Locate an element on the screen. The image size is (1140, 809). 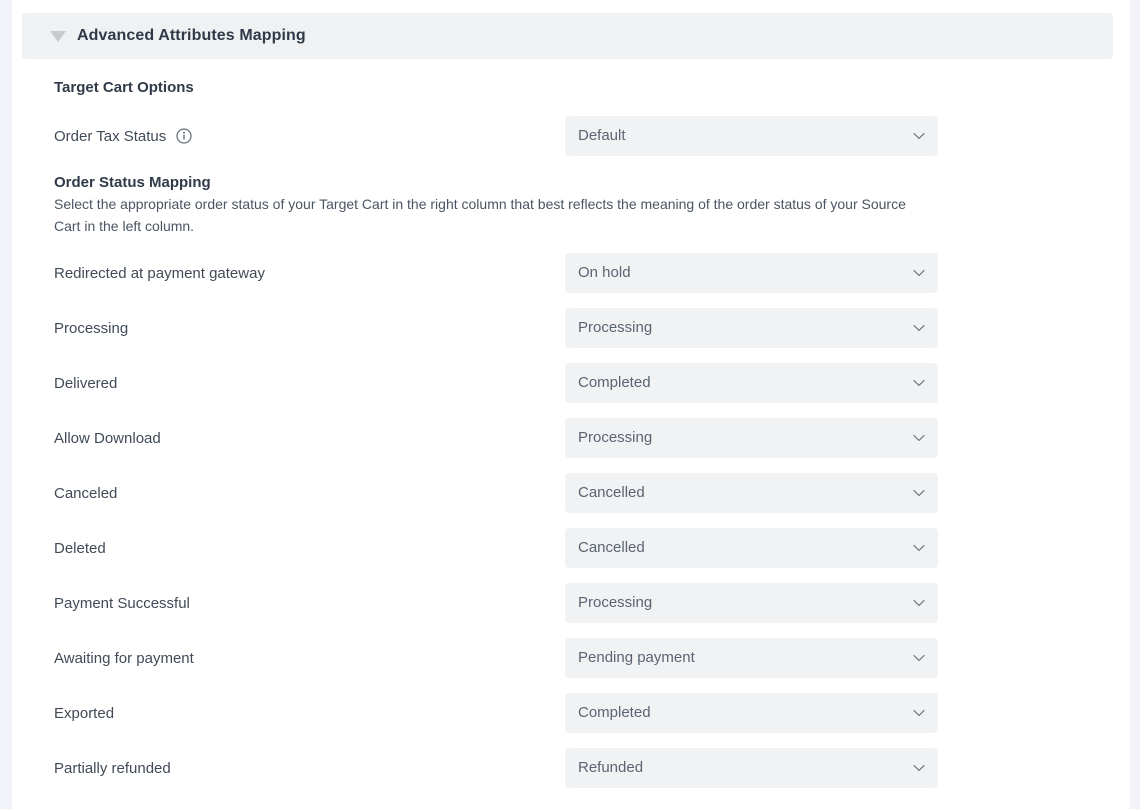
advanced-attributes-mapping-header: Advanced Attributes Mapping is located at coordinates (567, 36).